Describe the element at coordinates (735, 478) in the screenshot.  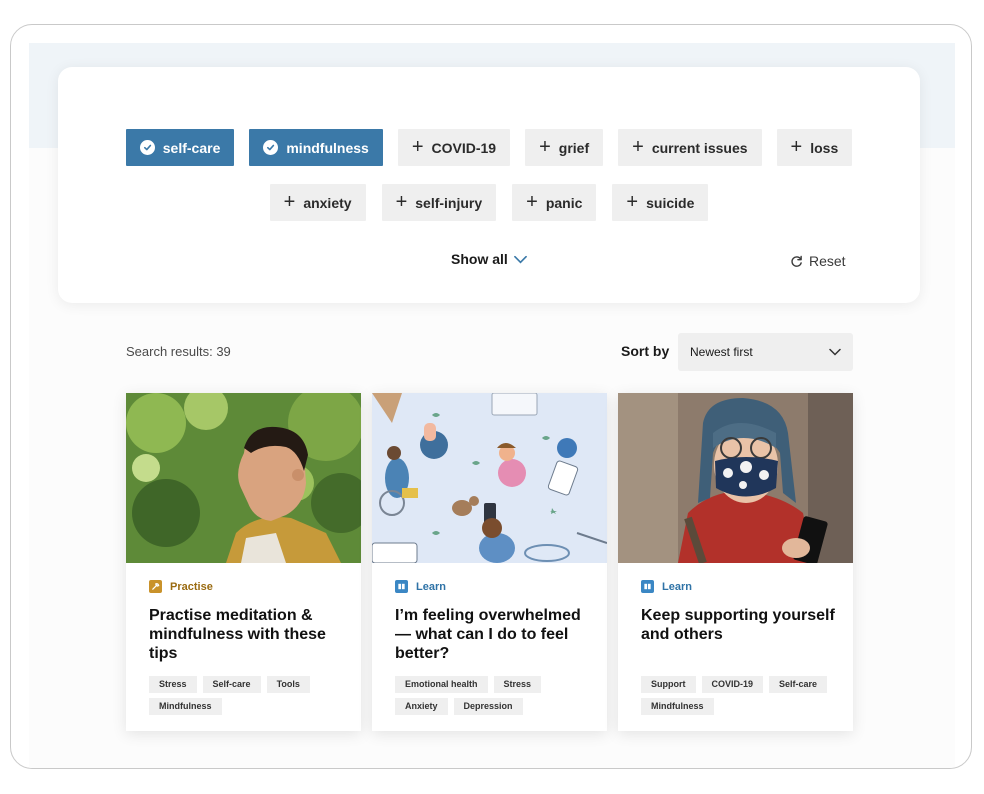
I see `card-image-woman-with-mask` at that location.